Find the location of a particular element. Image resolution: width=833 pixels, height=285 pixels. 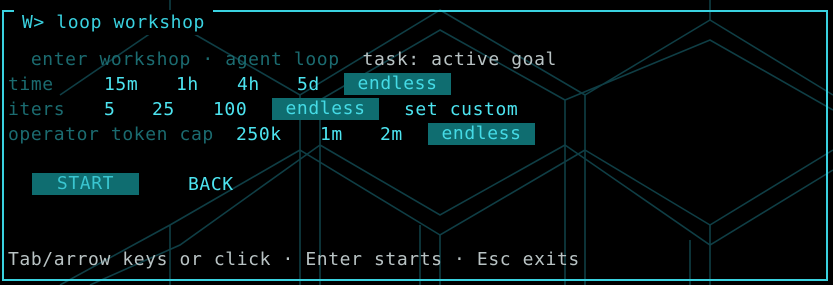

task-label: task: active goal is located at coordinates (459, 59).